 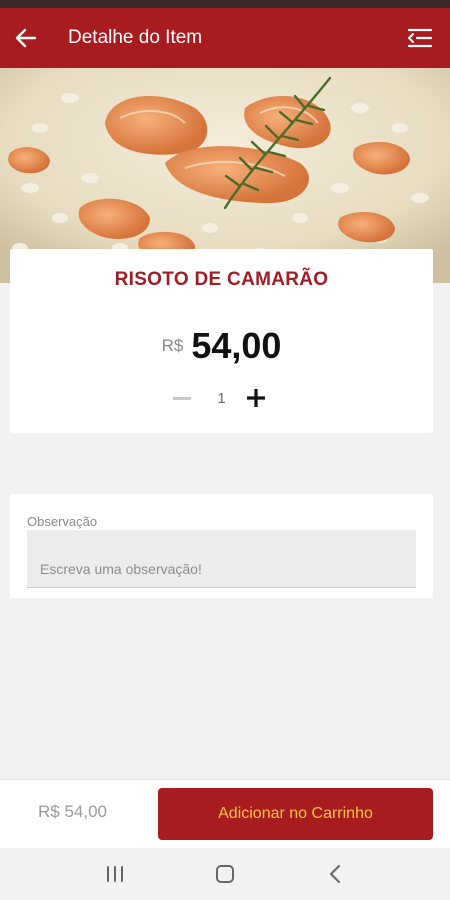 I want to click on item-price: R$ 54,00, so click(x=221, y=346).